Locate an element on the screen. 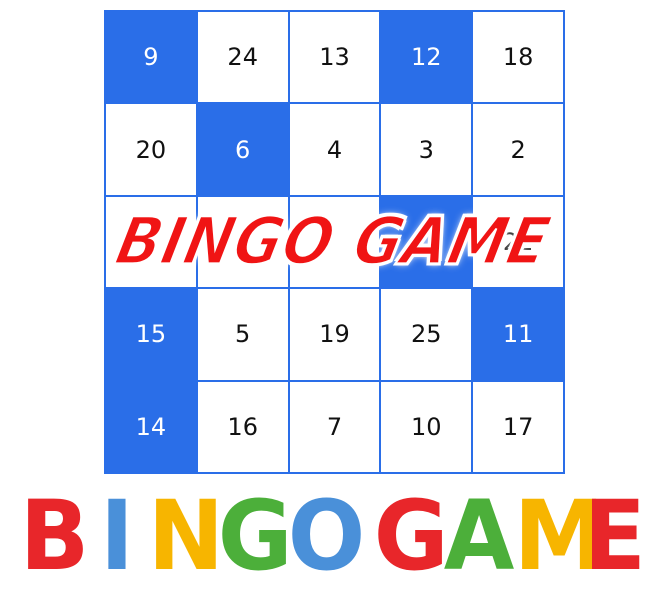 The height and width of the screenshot is (596, 667). bingo-cell: 7 is located at coordinates (334, 426).